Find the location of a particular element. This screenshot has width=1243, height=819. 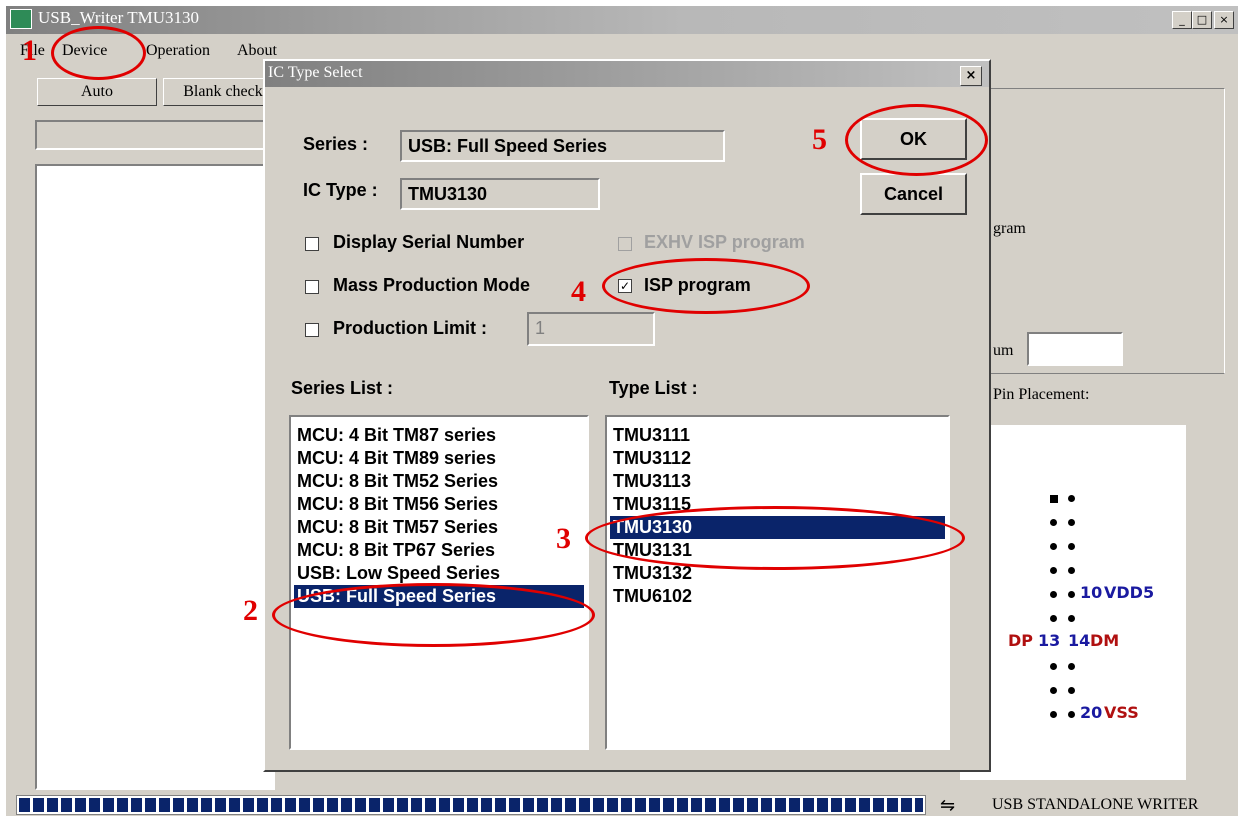

pin-number: 20 is located at coordinates (1091, 712).